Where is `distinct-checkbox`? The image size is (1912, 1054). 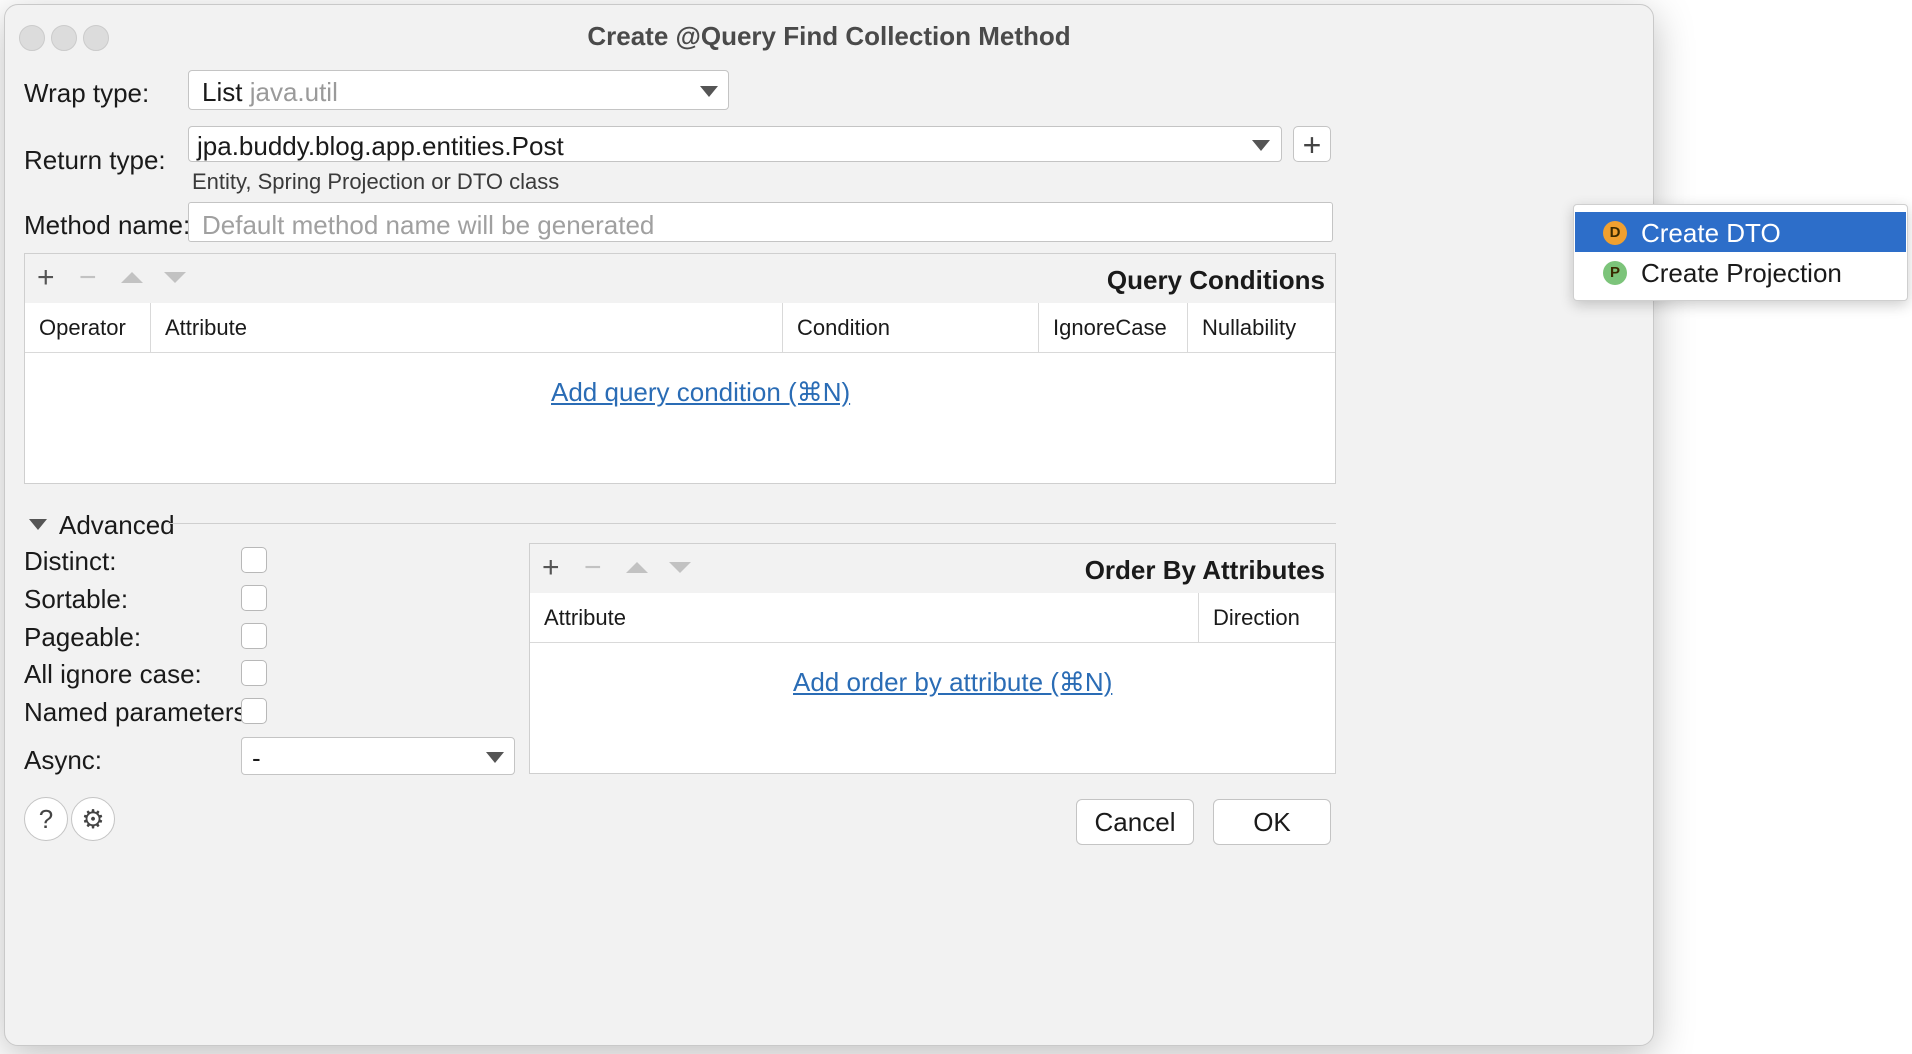
distinct-checkbox is located at coordinates (254, 560).